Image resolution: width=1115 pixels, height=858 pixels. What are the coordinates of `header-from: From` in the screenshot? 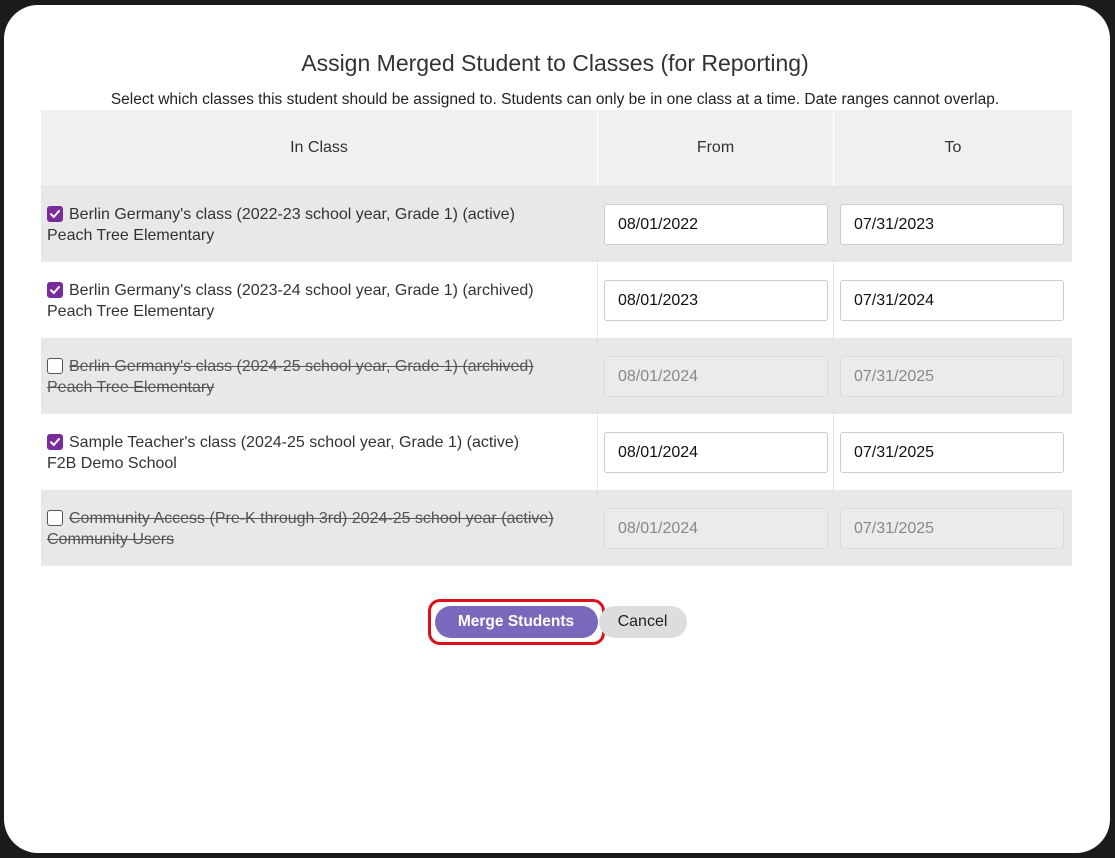 It's located at (716, 148).